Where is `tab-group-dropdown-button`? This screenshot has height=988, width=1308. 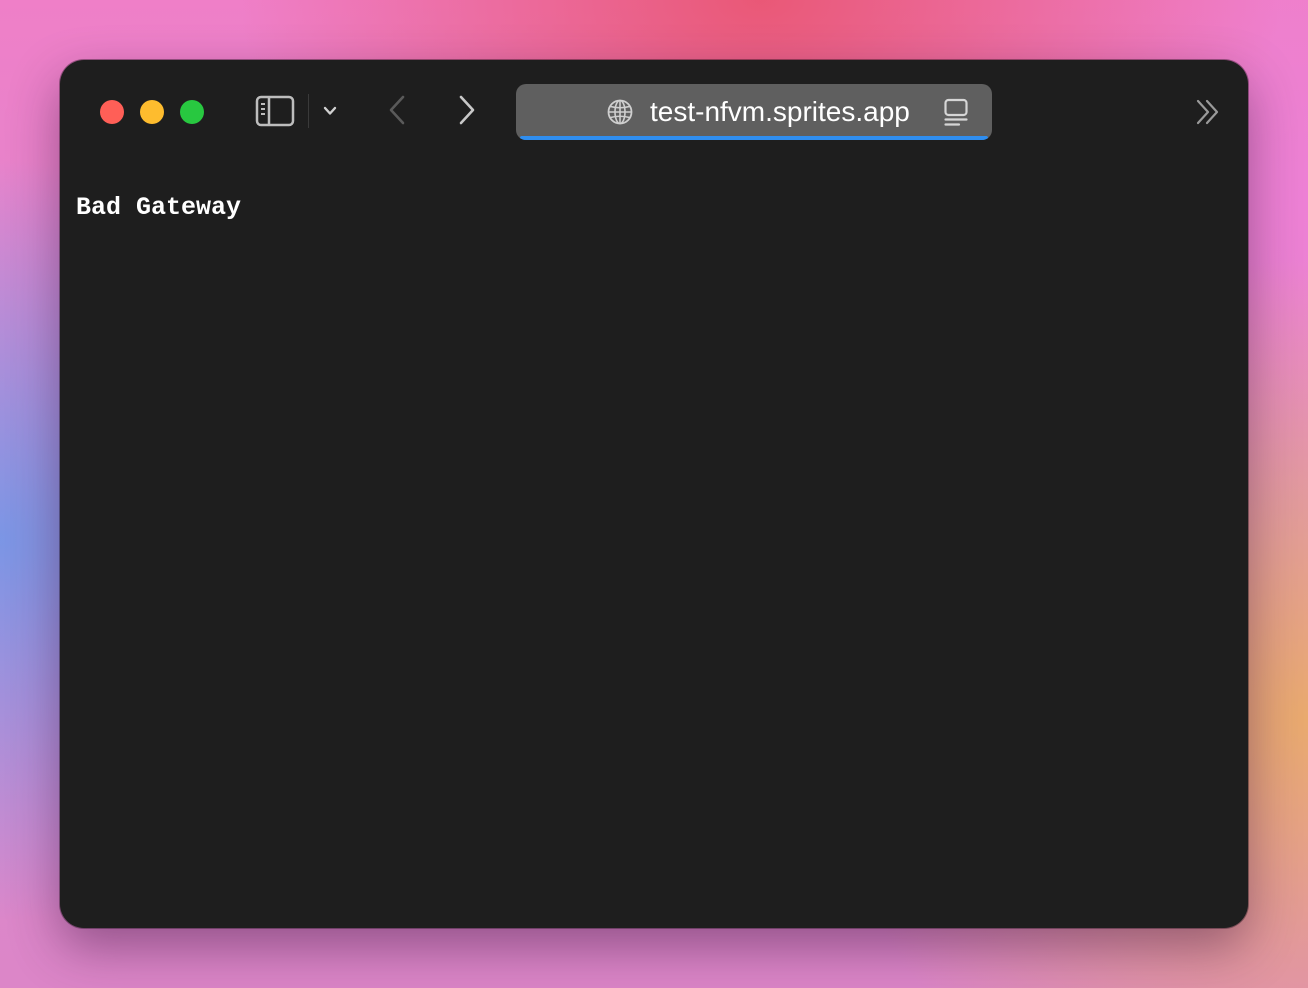
tab-group-dropdown-button is located at coordinates (330, 111).